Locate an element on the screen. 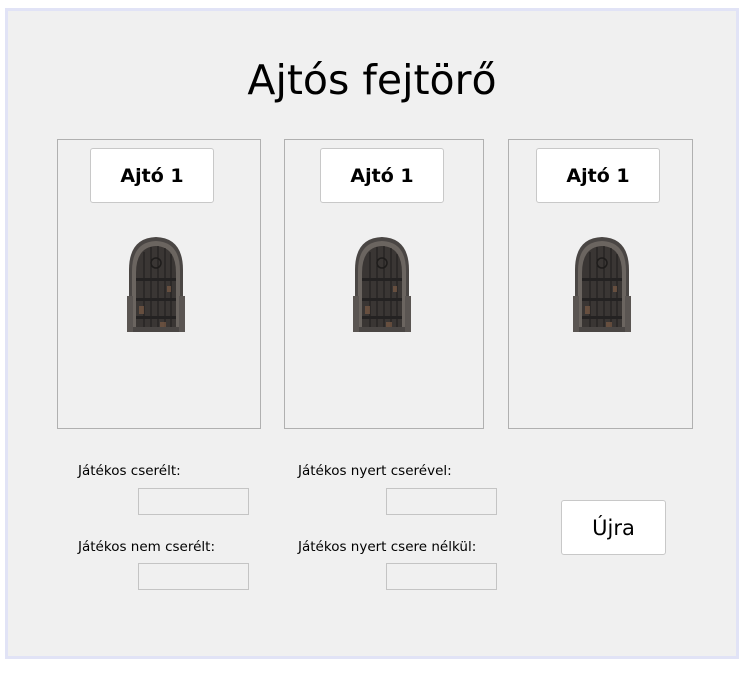  won-with-switch-label: Játékos nyert cserével: is located at coordinates (375, 471).